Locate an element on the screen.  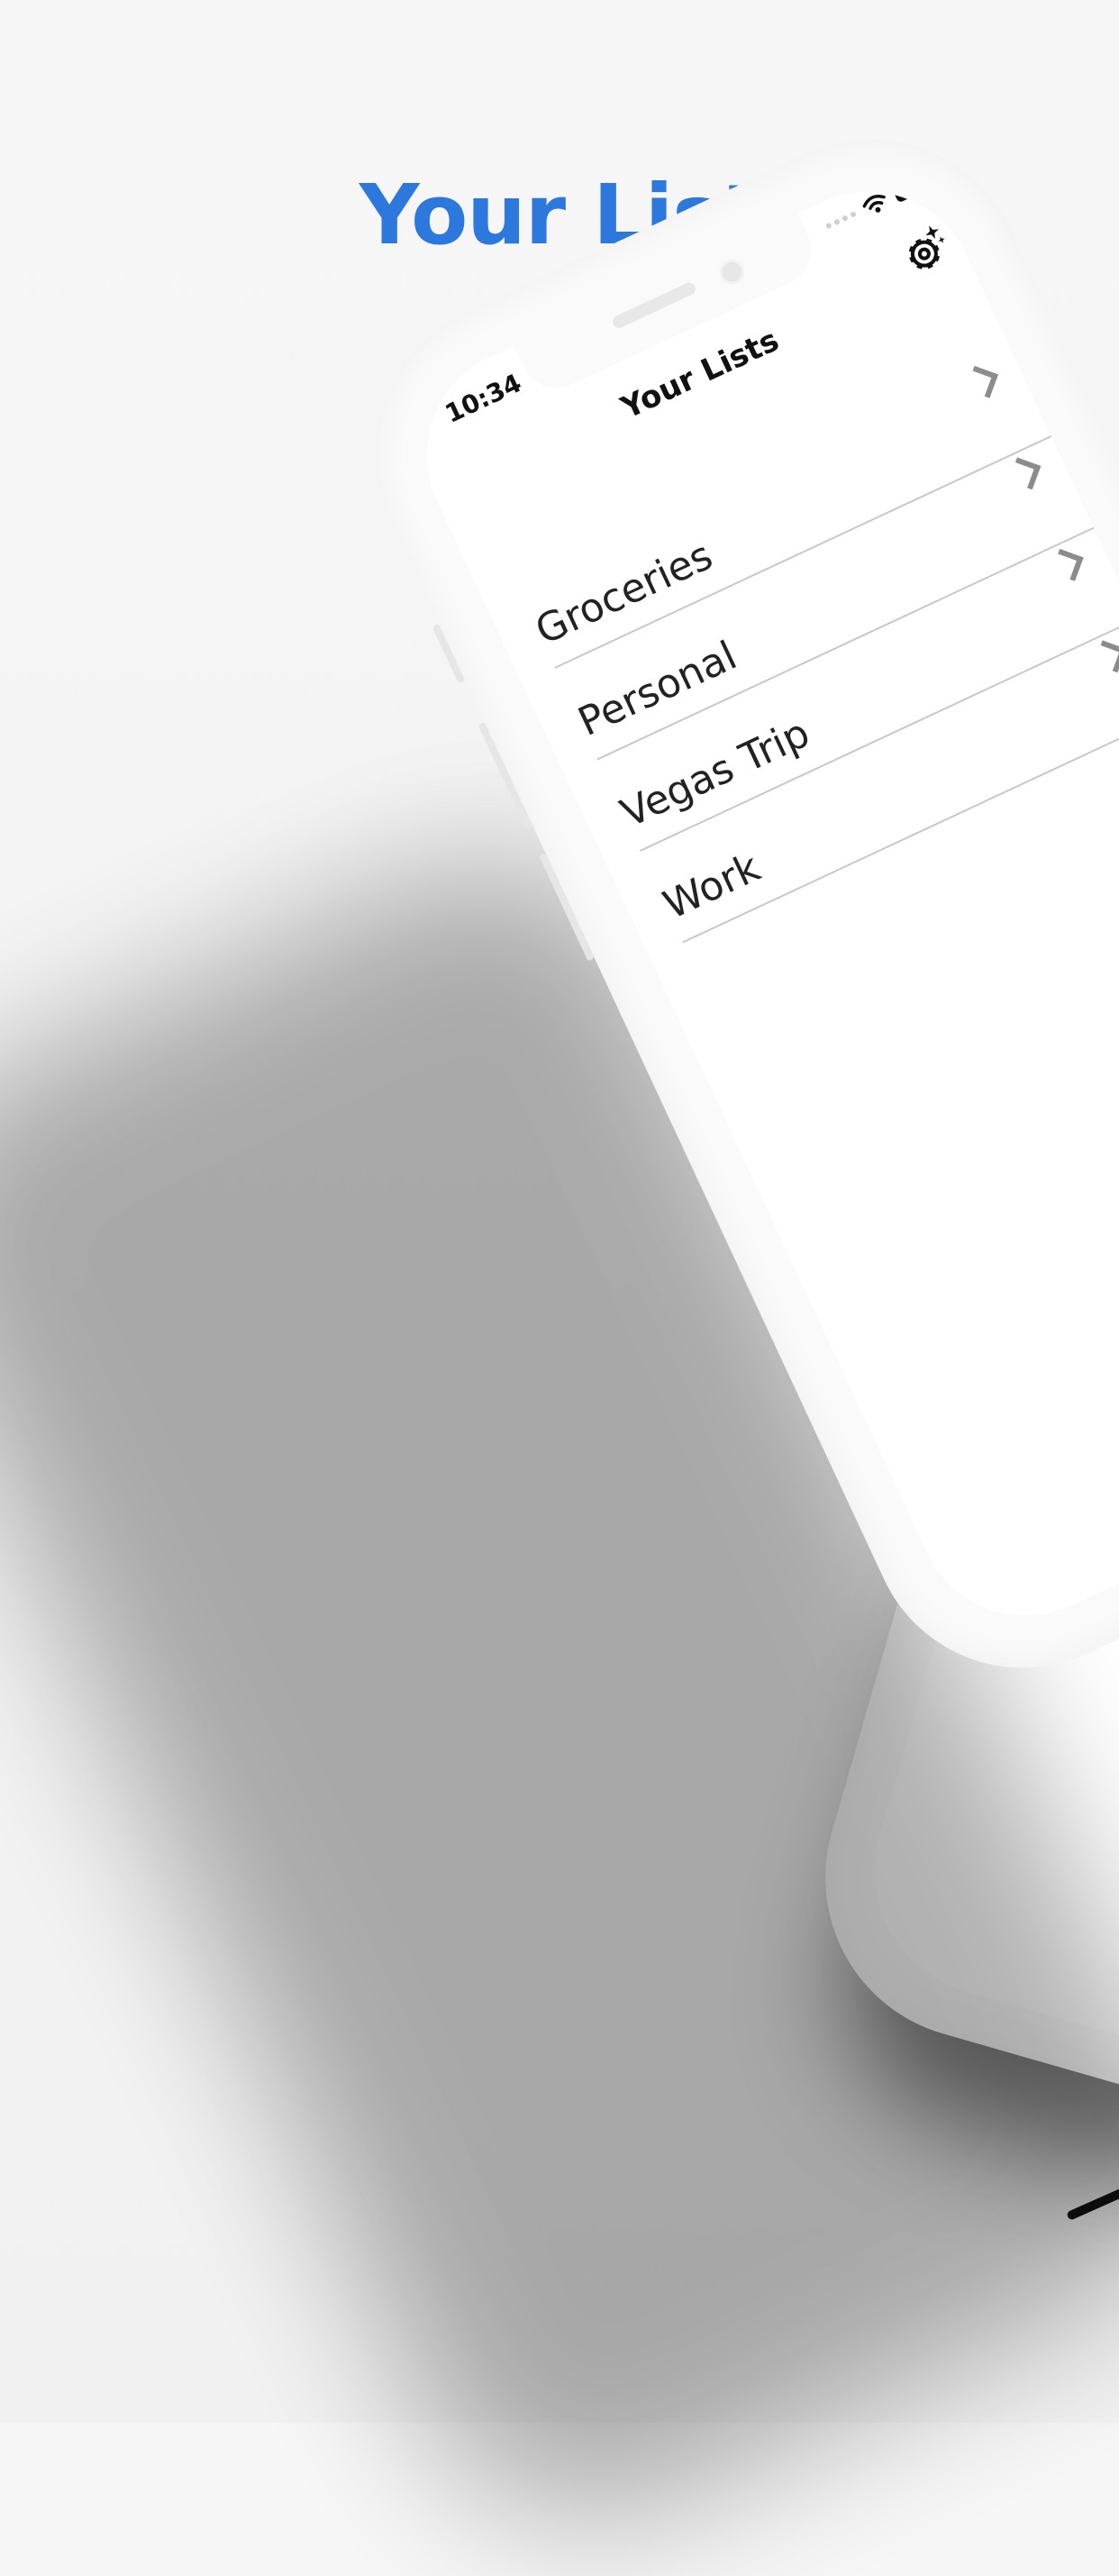
volume-up-button is located at coordinates (506, 776).